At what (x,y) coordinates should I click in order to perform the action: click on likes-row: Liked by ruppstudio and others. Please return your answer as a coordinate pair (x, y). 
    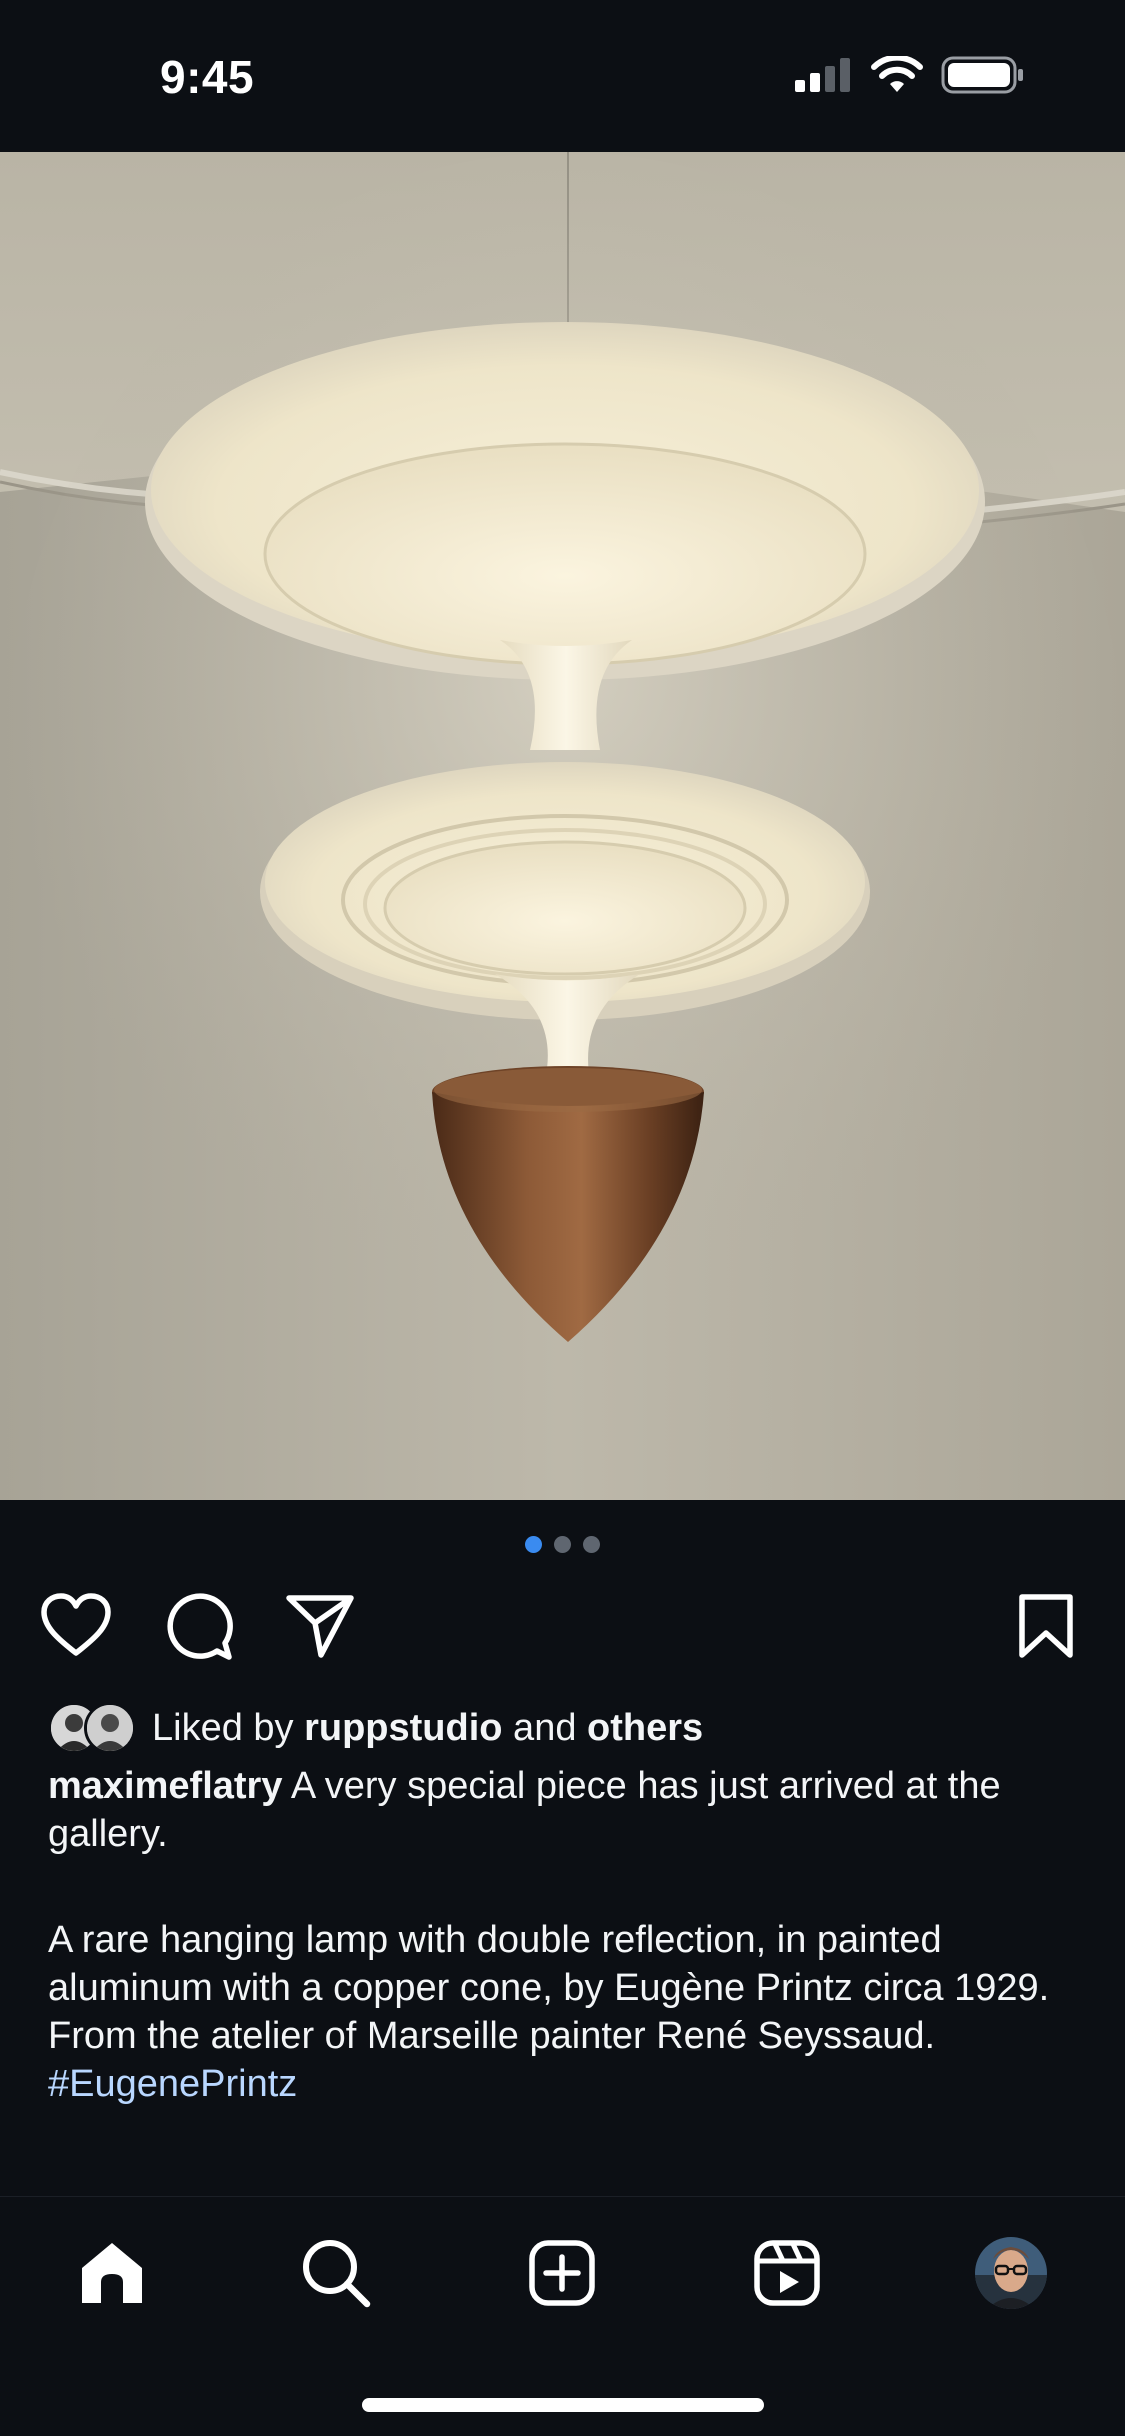
    Looking at the image, I should click on (375, 1728).